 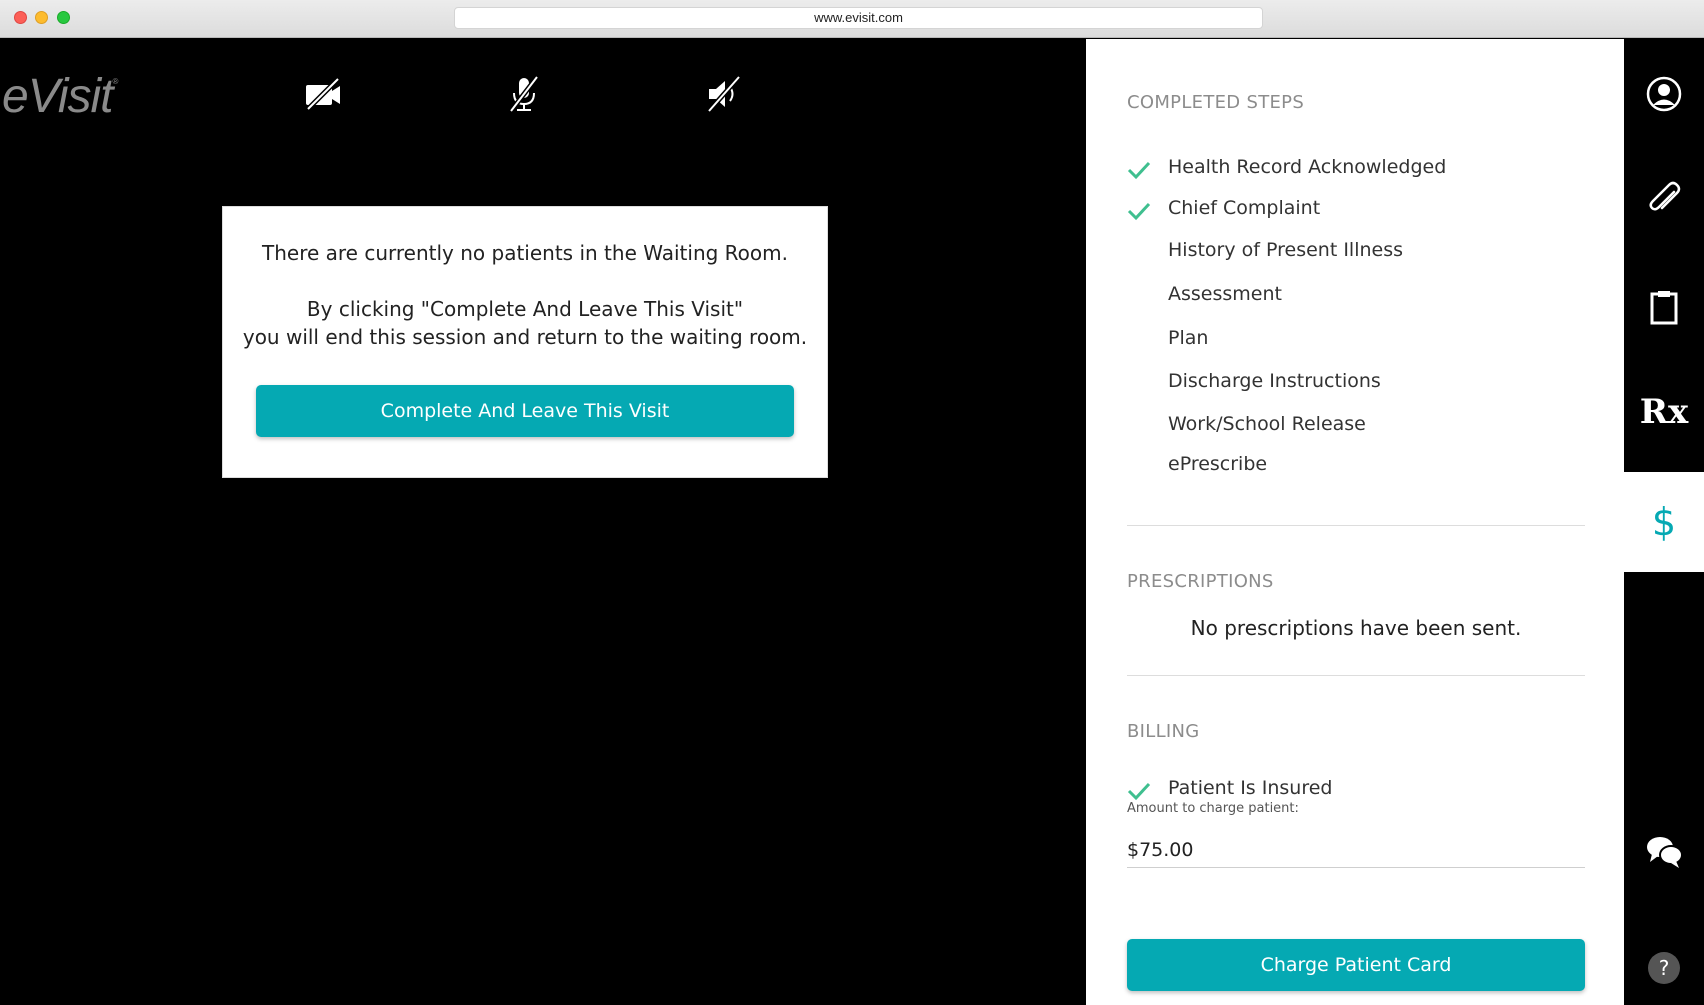 I want to click on step-item: Discharge Instructions, so click(x=1274, y=381).